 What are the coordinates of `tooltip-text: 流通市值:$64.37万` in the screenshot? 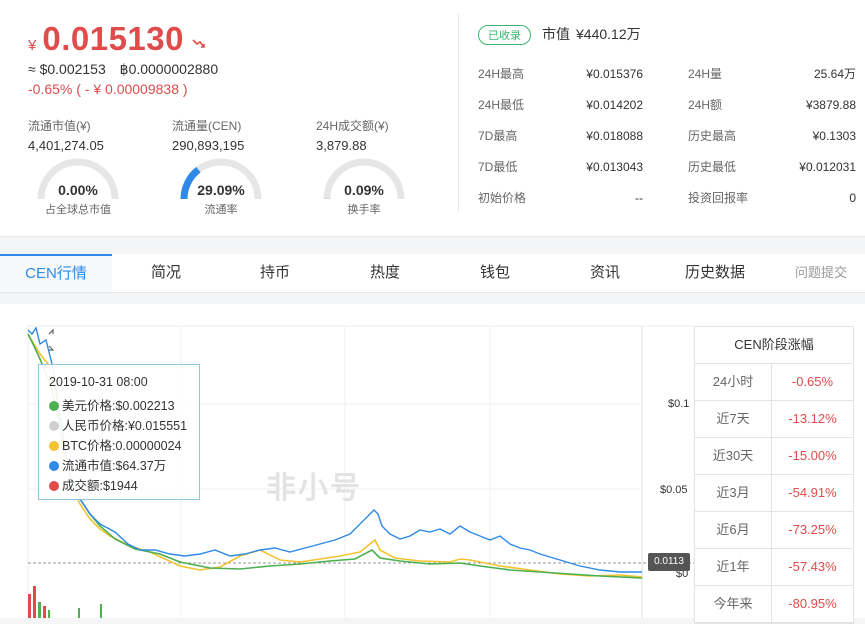 It's located at (114, 466).